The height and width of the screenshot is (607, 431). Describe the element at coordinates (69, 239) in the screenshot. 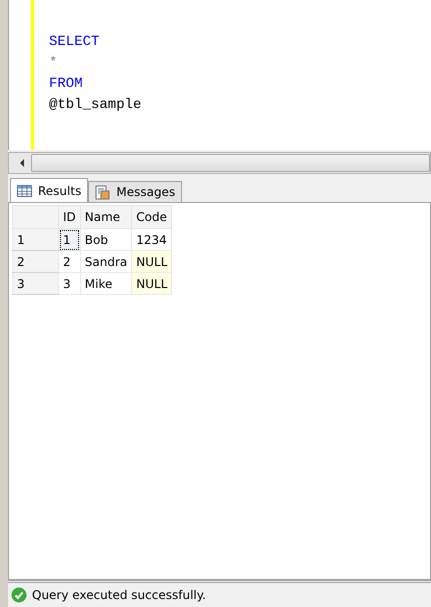

I see `table-cell: 1` at that location.